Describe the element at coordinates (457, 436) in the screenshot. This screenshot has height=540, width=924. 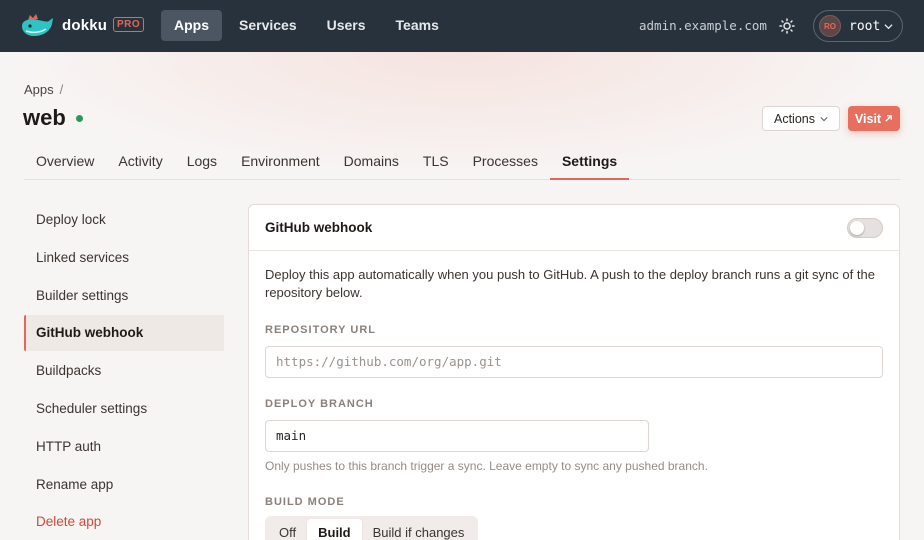
I see `deploy-branch-input: main` at that location.